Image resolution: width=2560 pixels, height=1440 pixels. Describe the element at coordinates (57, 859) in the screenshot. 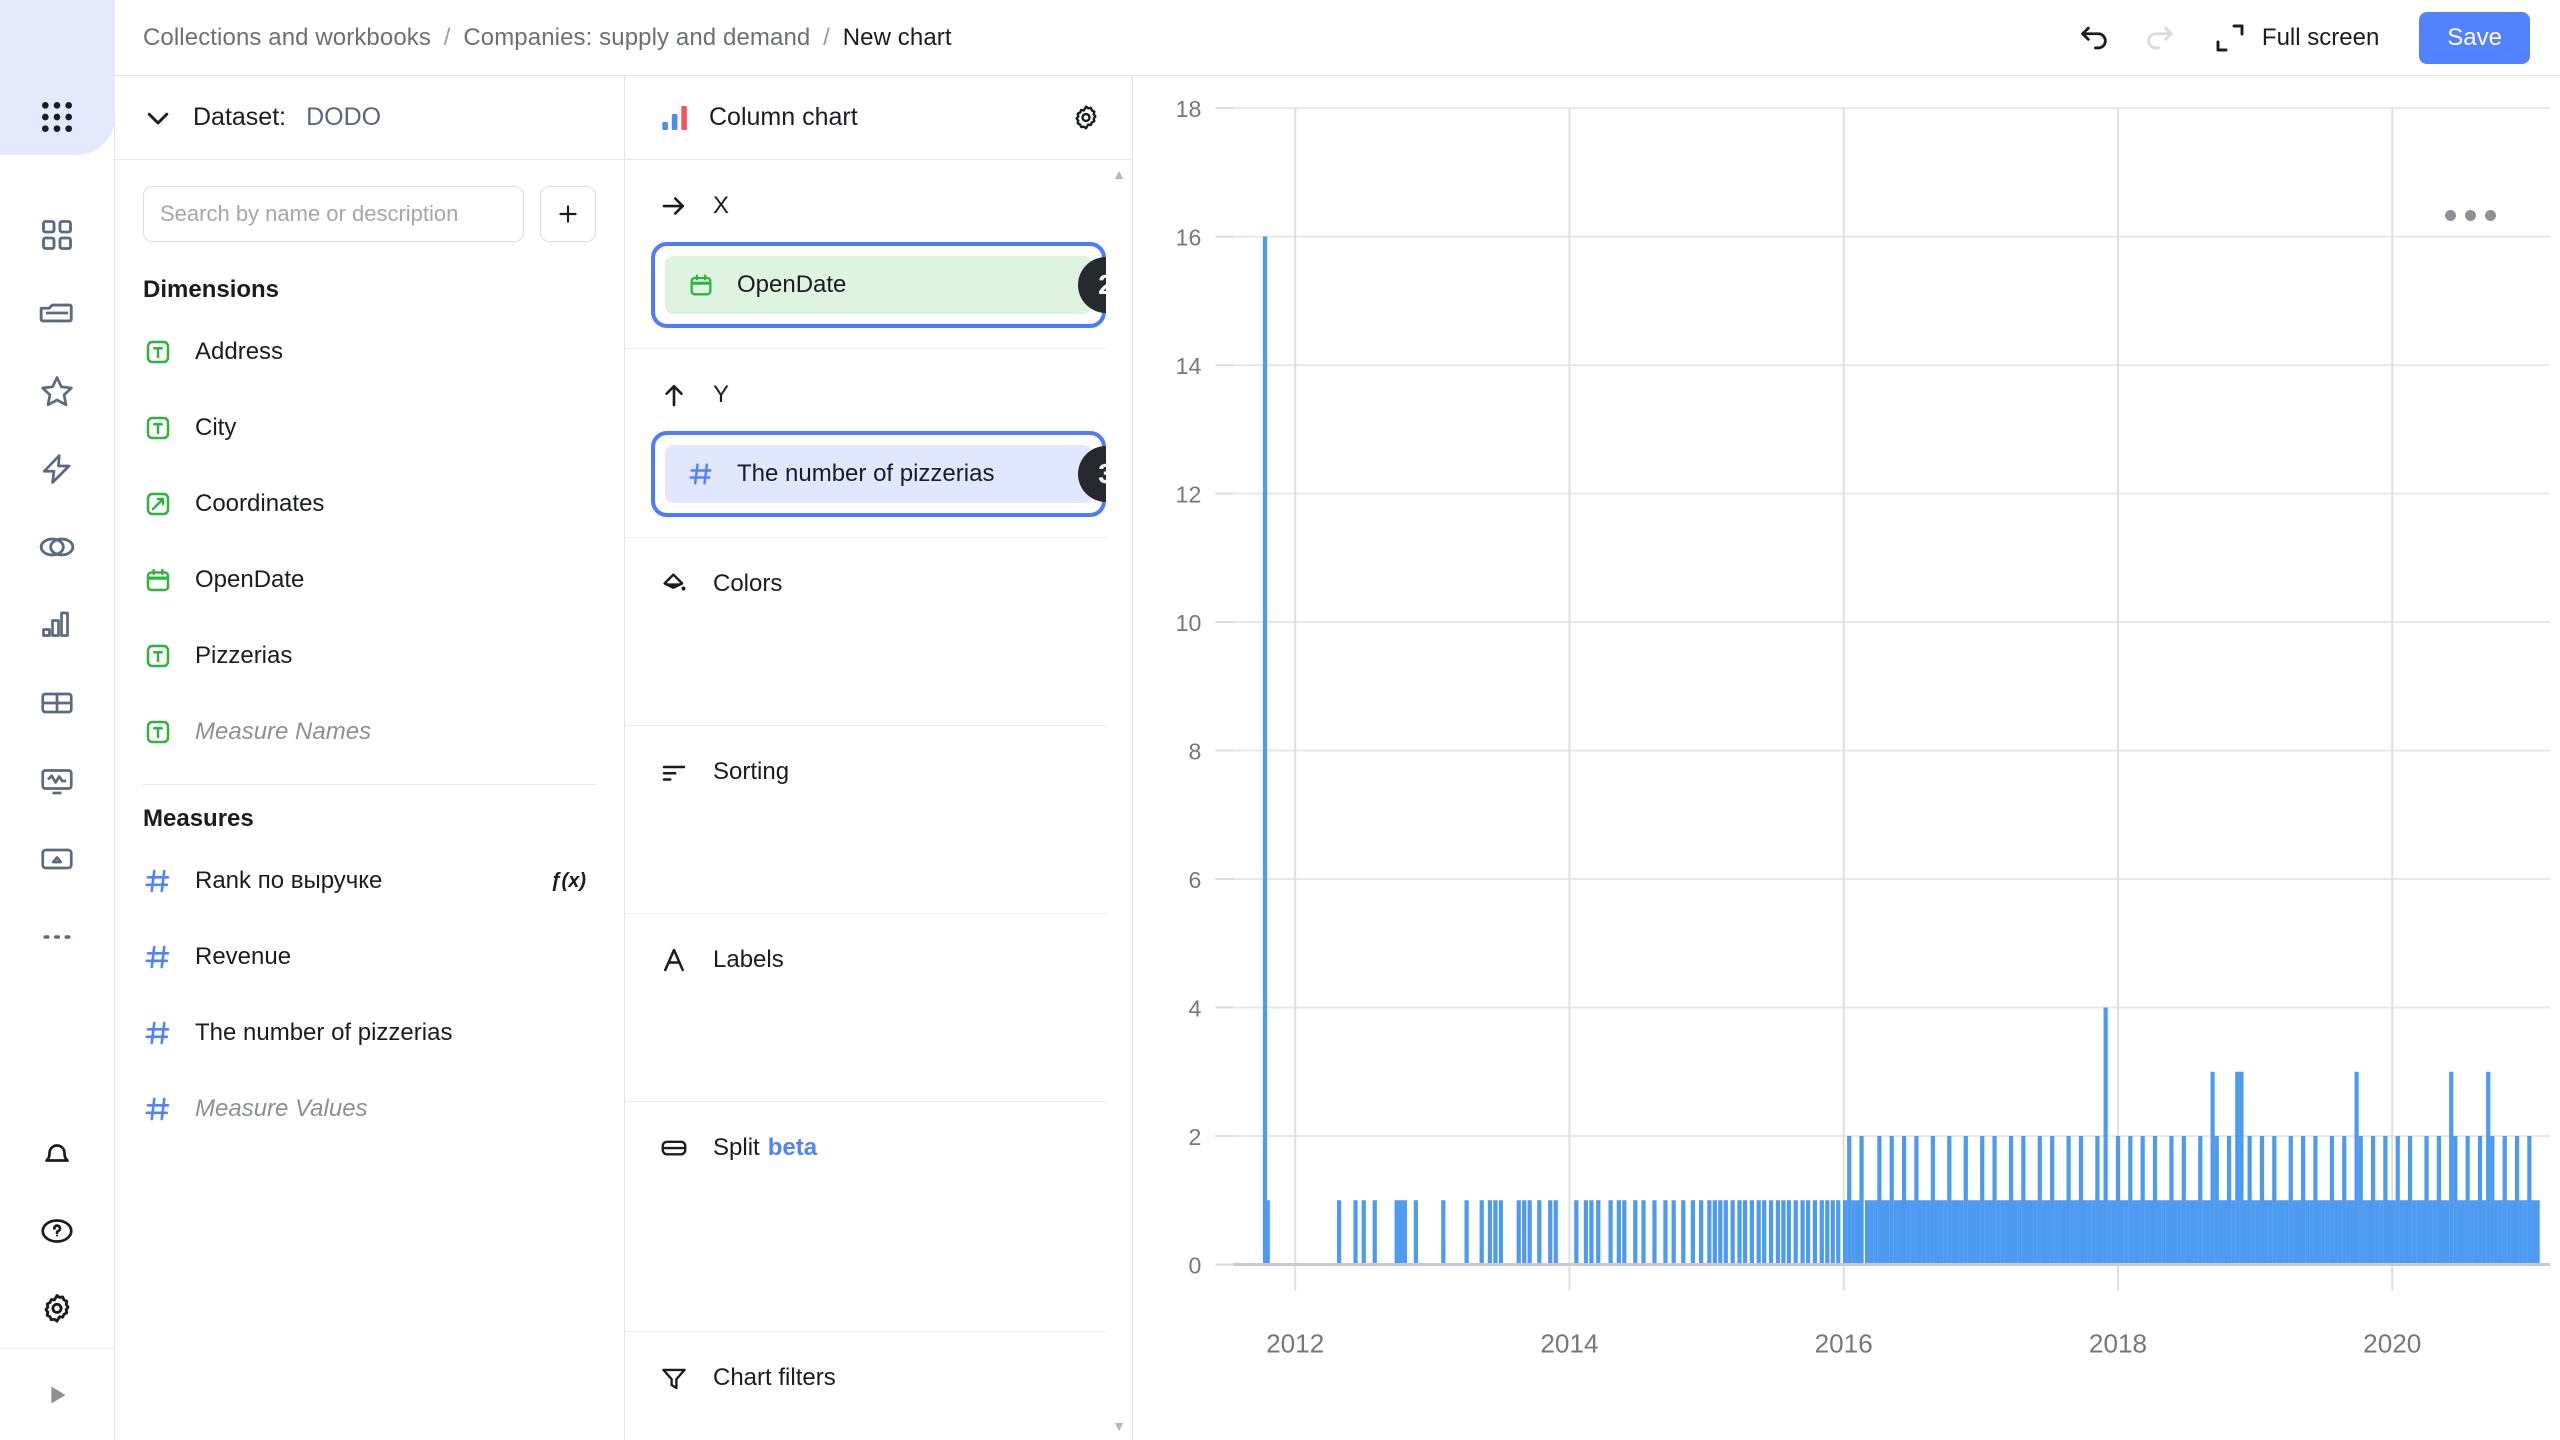

I see `sidebar-item-folder` at that location.